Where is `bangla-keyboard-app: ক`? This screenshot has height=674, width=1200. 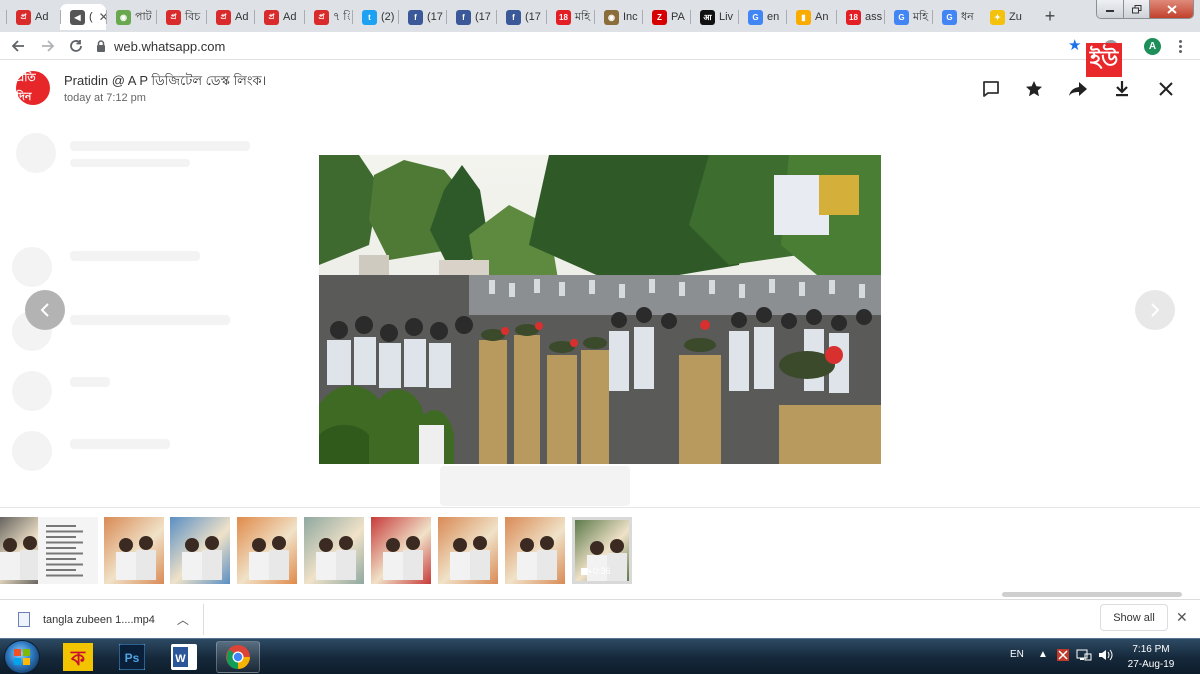 bangla-keyboard-app: ক is located at coordinates (78, 657).